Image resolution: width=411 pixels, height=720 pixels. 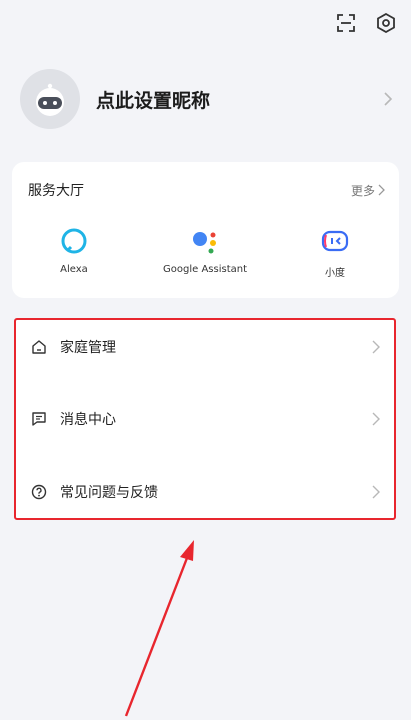 I want to click on message-icon, so click(x=39, y=419).